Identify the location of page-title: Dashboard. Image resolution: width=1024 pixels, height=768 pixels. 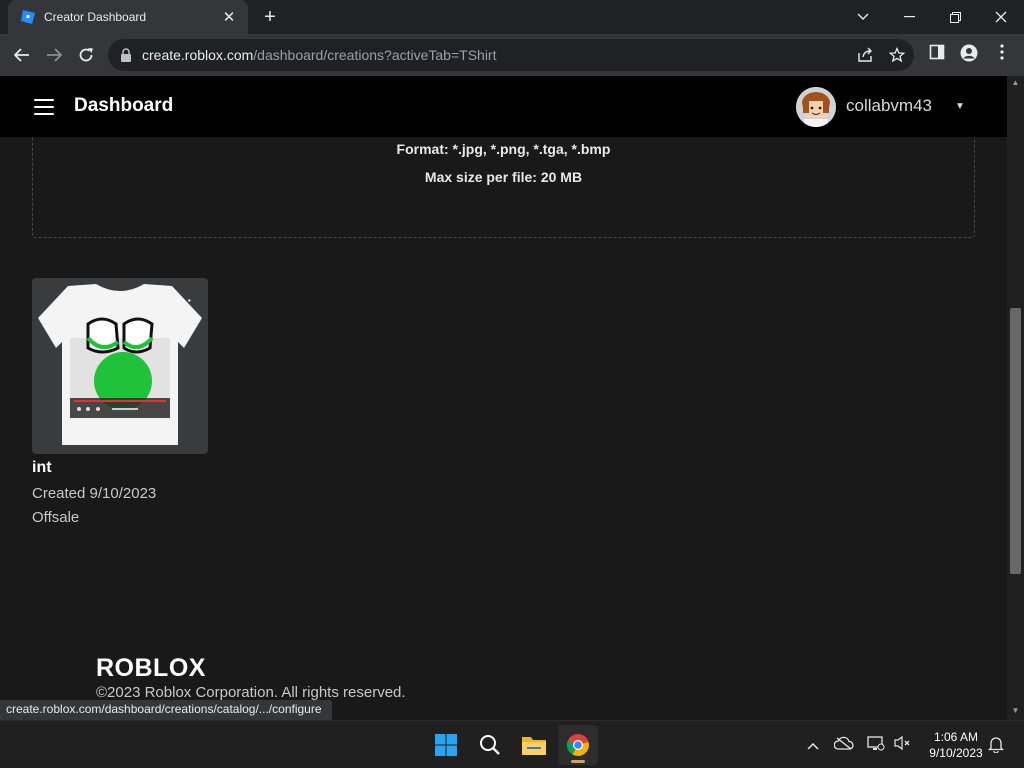
(124, 105).